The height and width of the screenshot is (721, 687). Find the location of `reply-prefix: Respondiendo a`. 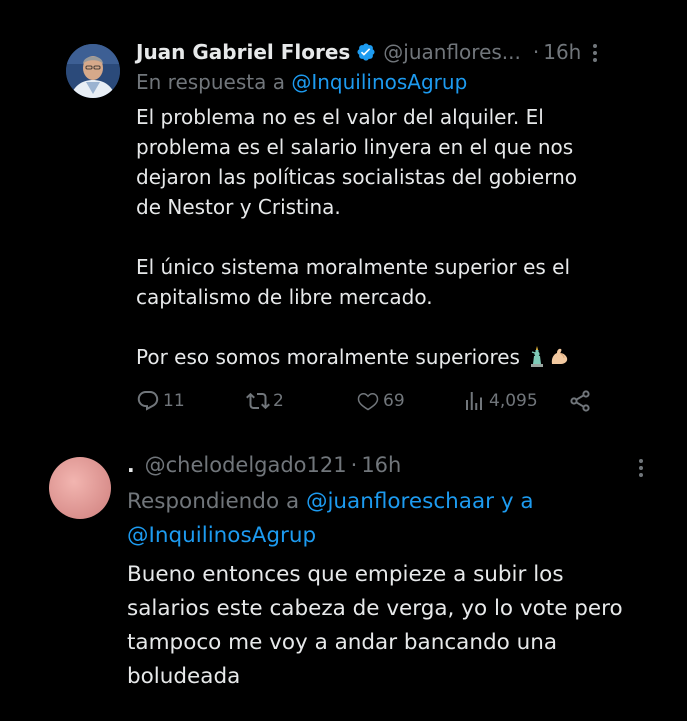

reply-prefix: Respondiendo a is located at coordinates (216, 501).